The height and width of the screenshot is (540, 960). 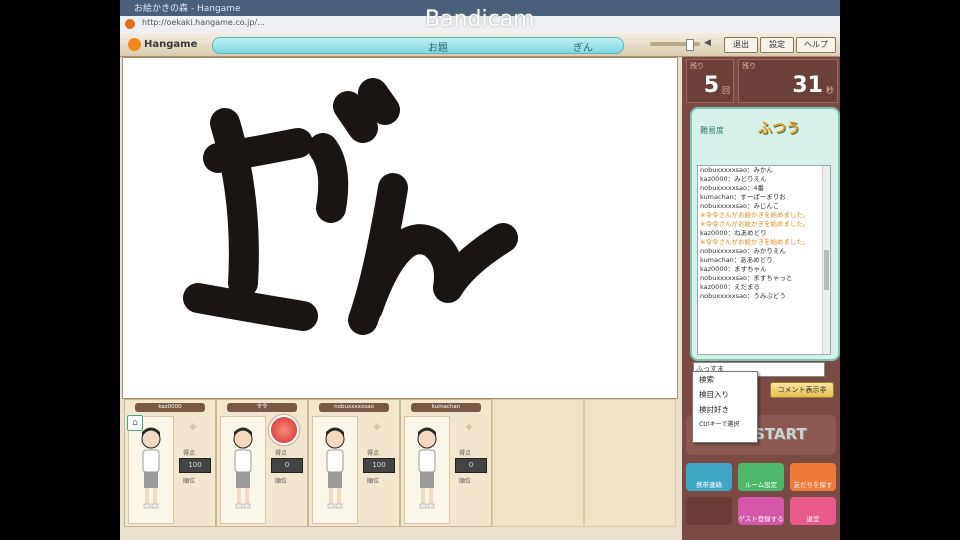 What do you see at coordinates (746, 278) in the screenshot?
I see `chat-line: nobuxxxxxsao：ますちゃっと` at bounding box center [746, 278].